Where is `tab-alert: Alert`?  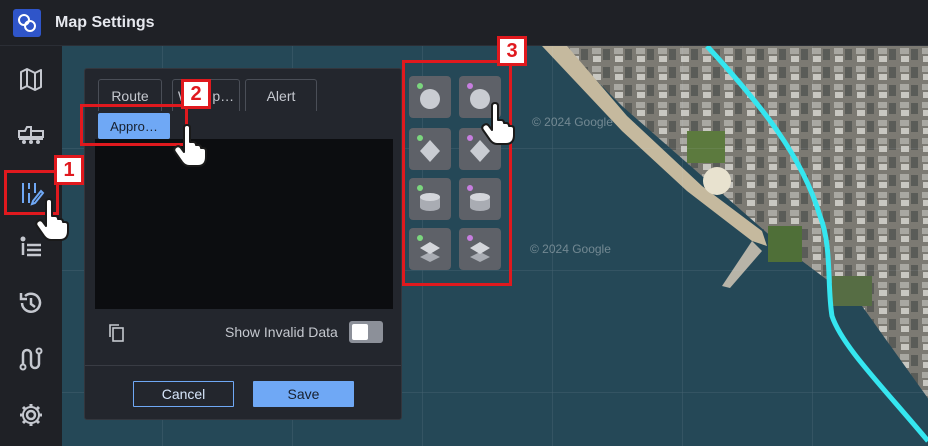 tab-alert: Alert is located at coordinates (281, 95).